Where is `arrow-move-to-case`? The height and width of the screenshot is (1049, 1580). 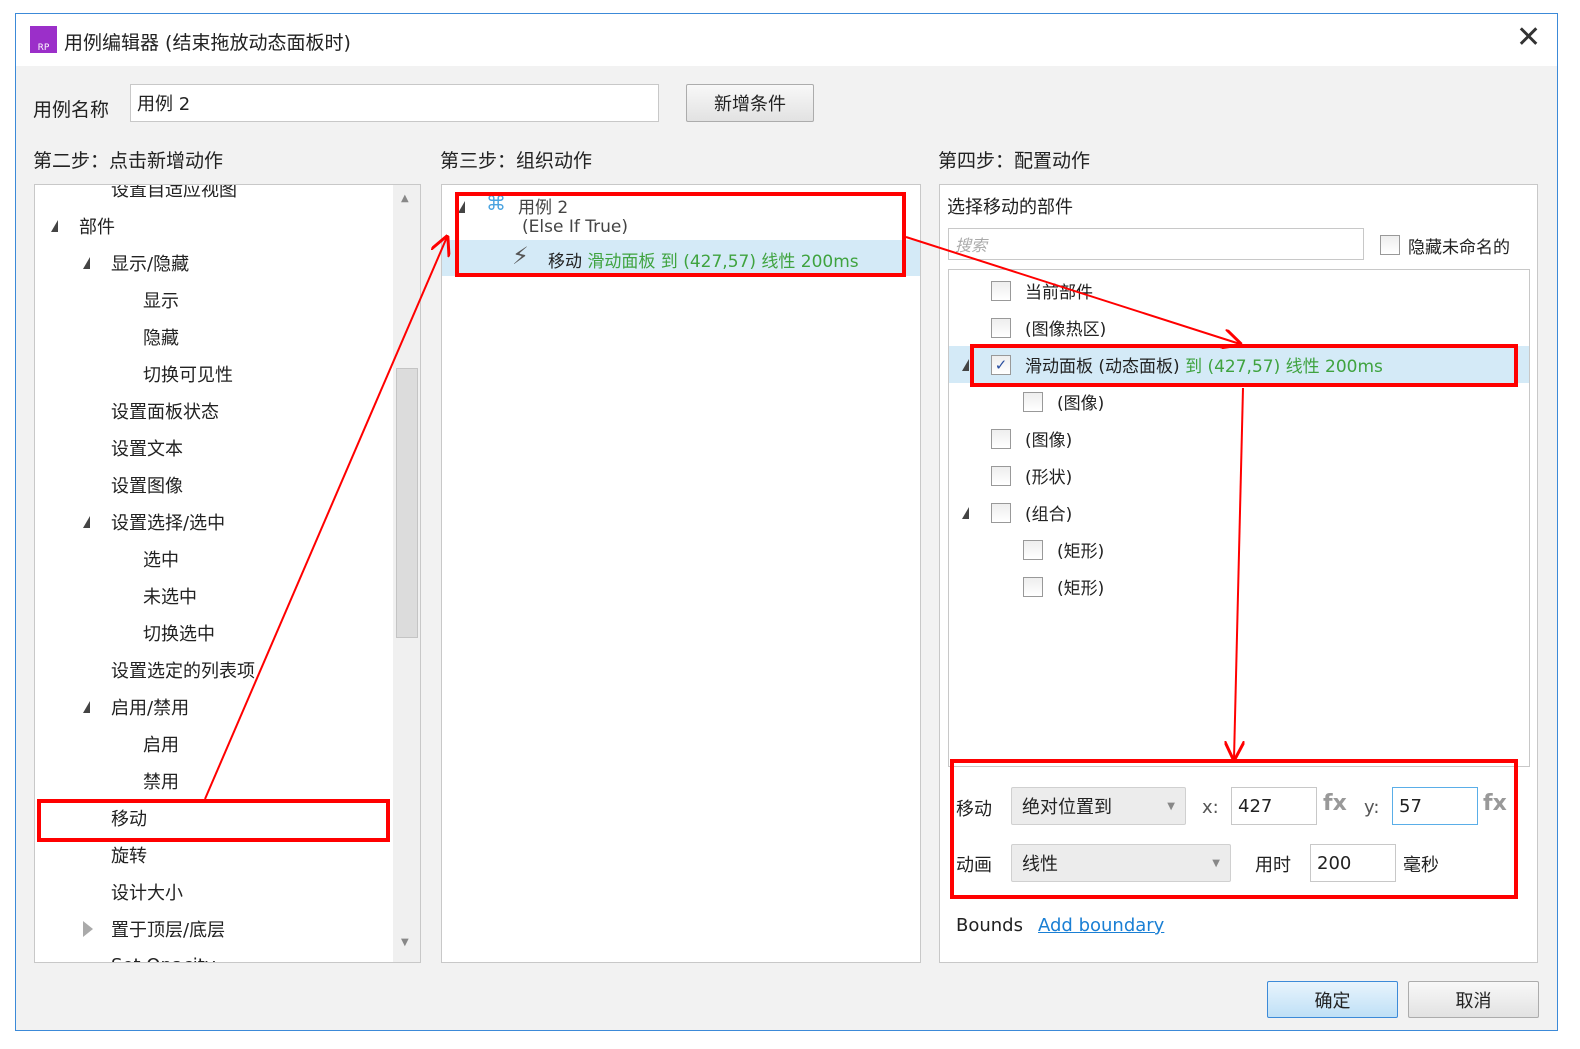 arrow-move-to-case is located at coordinates (325, 518).